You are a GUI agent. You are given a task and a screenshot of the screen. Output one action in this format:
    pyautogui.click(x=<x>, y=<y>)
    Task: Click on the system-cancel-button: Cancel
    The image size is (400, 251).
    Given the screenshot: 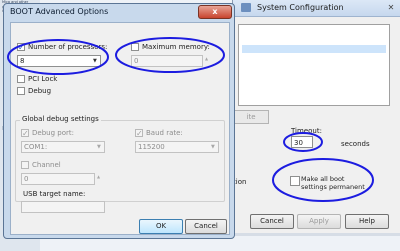 What is the action you would take?
    pyautogui.click(x=272, y=221)
    